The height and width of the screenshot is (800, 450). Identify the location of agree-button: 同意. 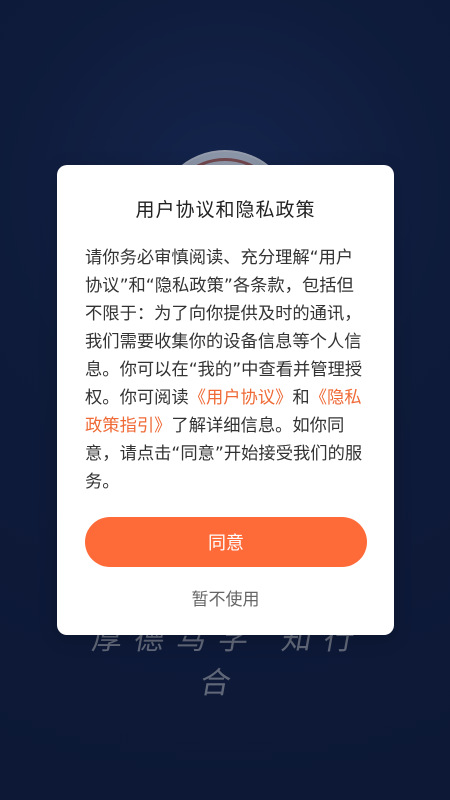
(226, 542).